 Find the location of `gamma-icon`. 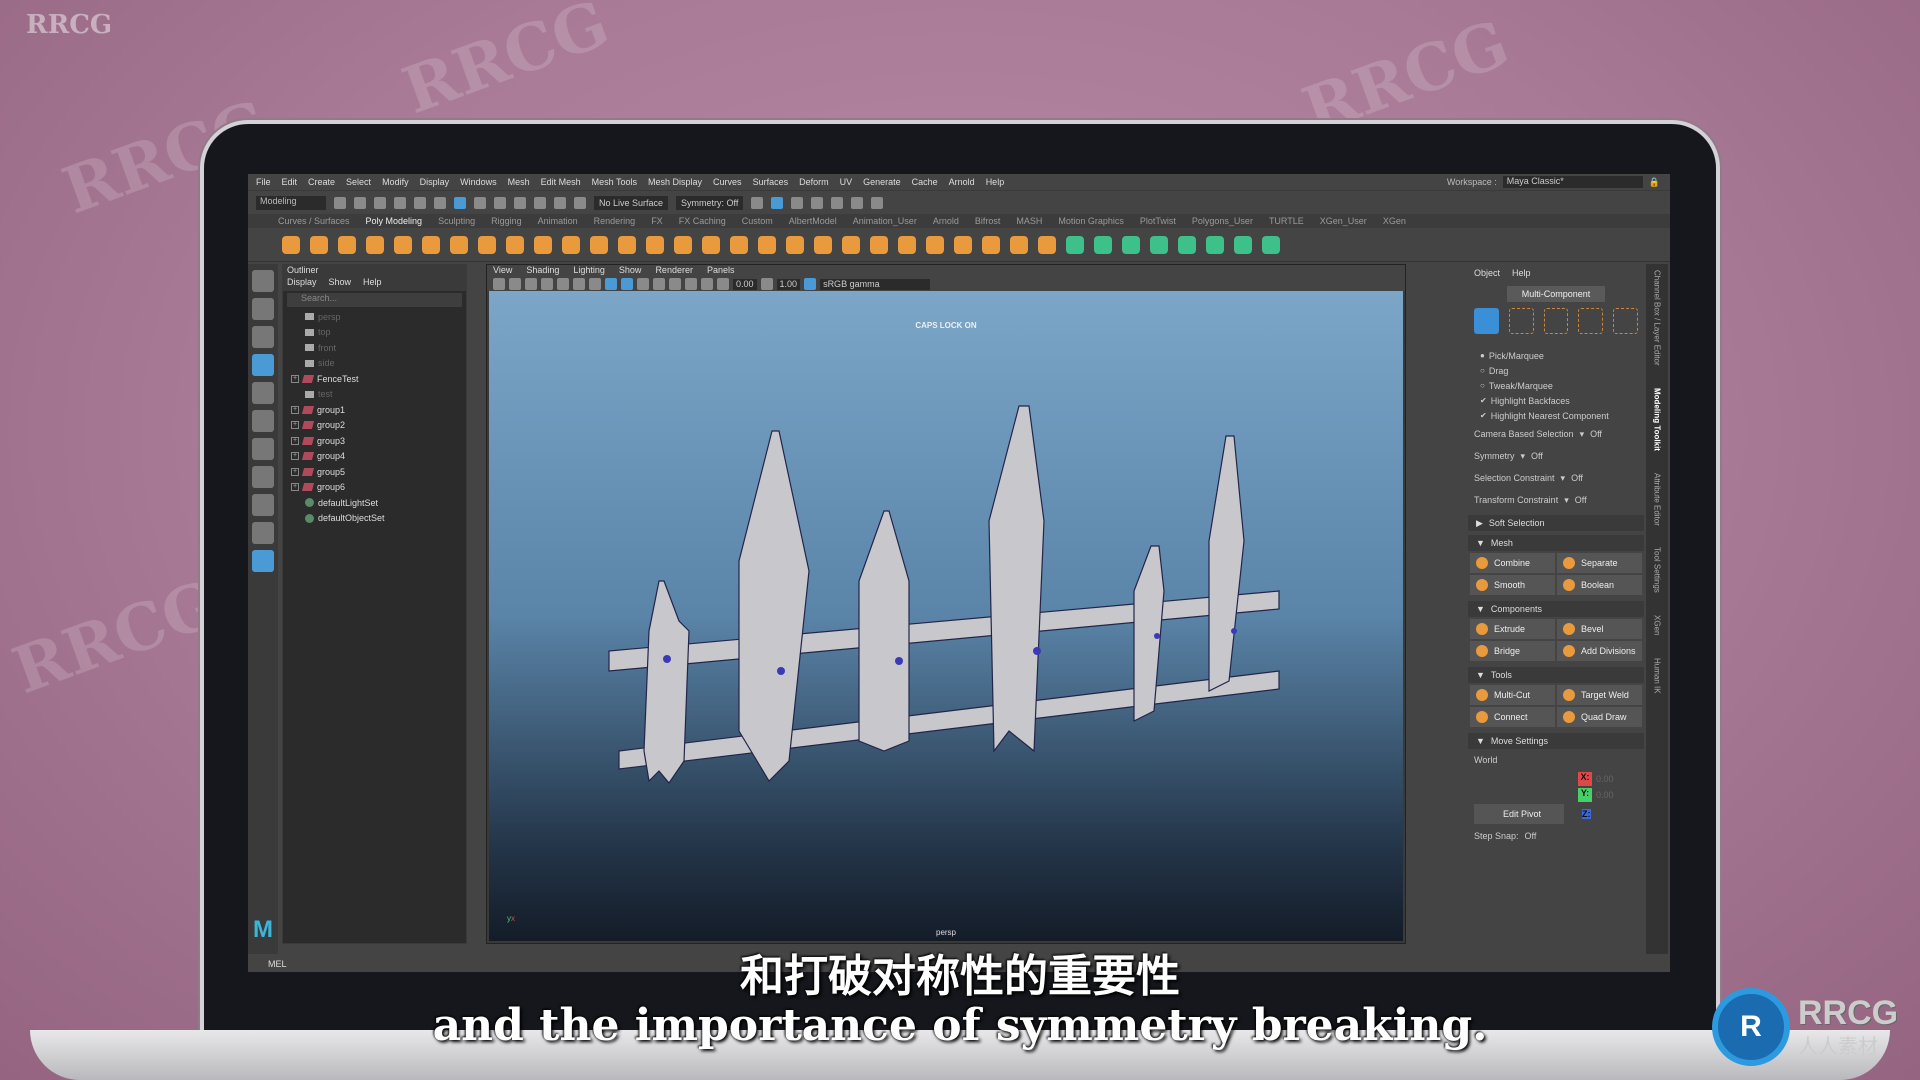

gamma-icon is located at coordinates (766, 284).